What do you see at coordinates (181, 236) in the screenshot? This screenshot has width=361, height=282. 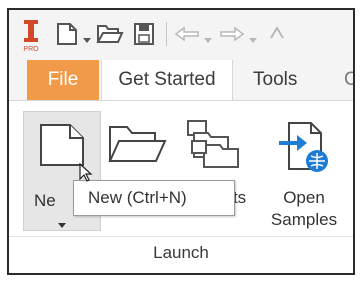 I see `panel-divider` at bounding box center [181, 236].